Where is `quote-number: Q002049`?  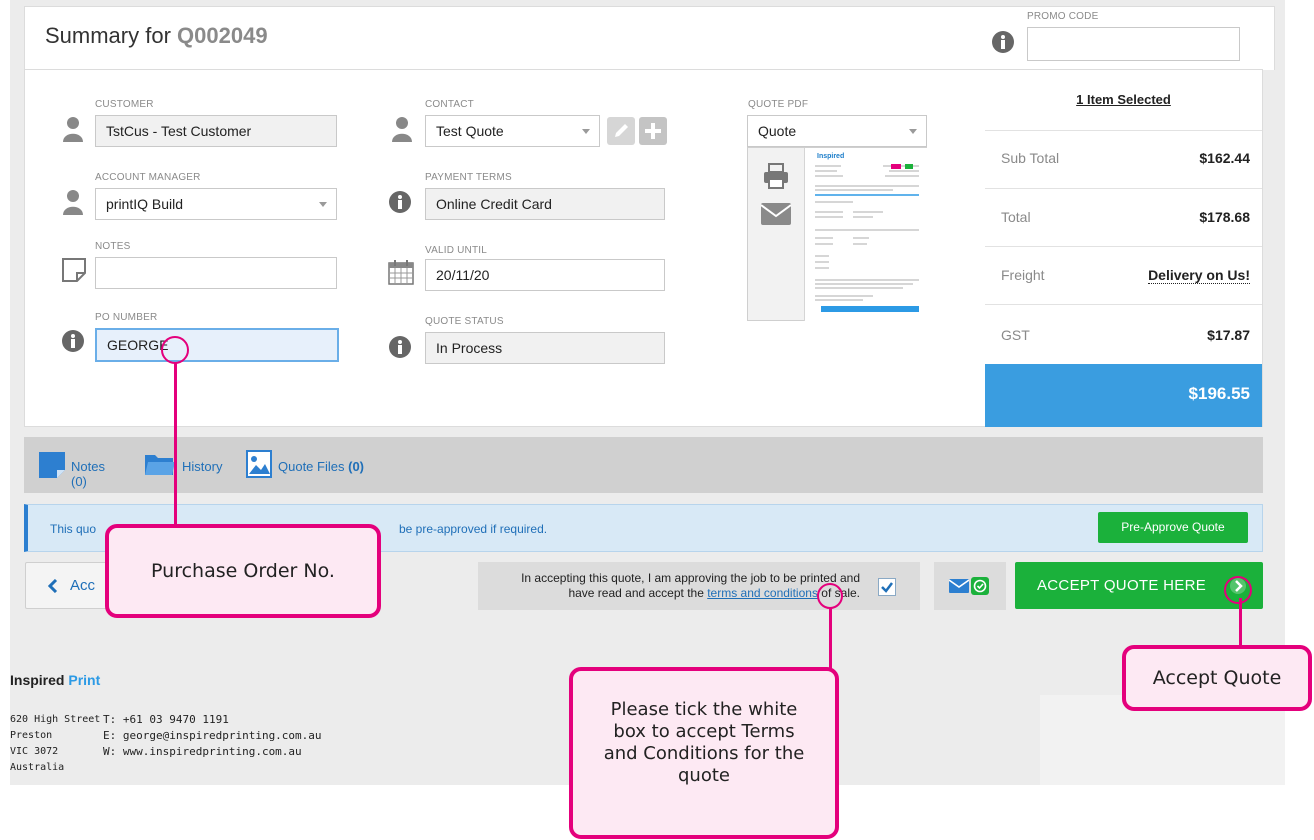 quote-number: Q002049 is located at coordinates (222, 35).